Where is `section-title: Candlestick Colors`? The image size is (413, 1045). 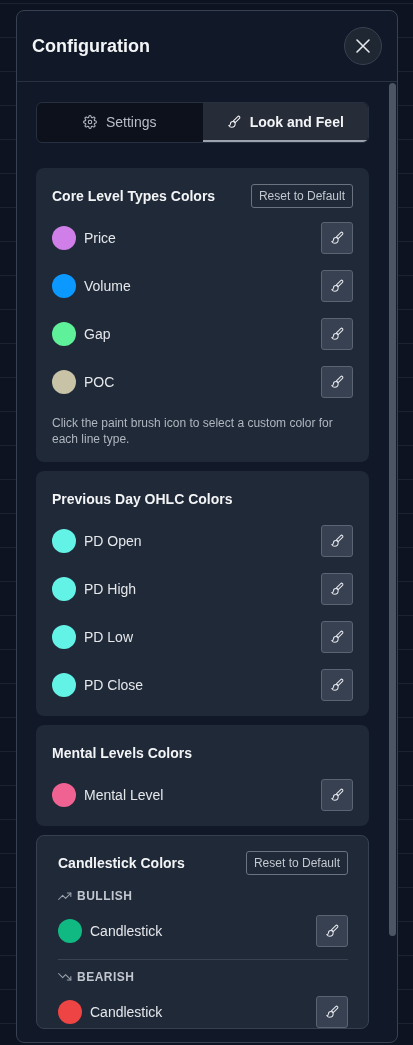
section-title: Candlestick Colors is located at coordinates (121, 863).